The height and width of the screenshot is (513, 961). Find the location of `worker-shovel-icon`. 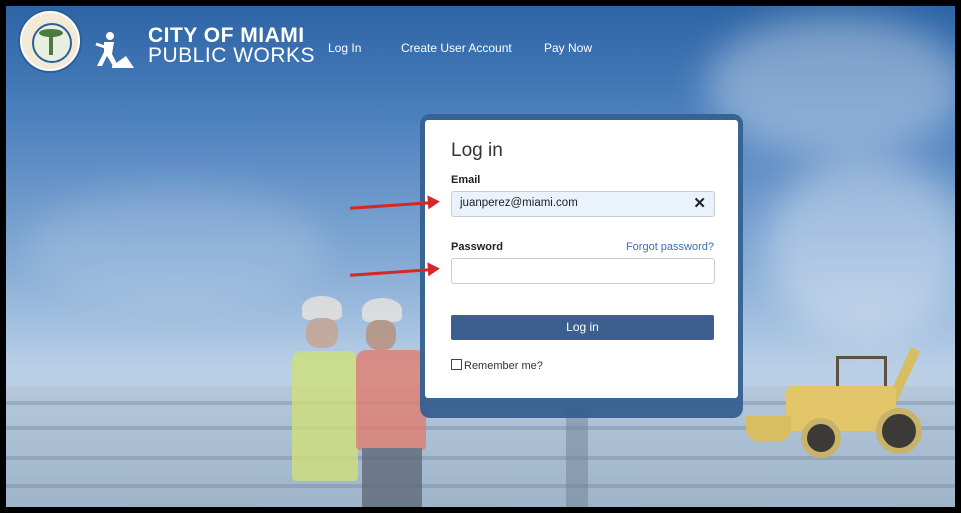

worker-shovel-icon is located at coordinates (114, 50).